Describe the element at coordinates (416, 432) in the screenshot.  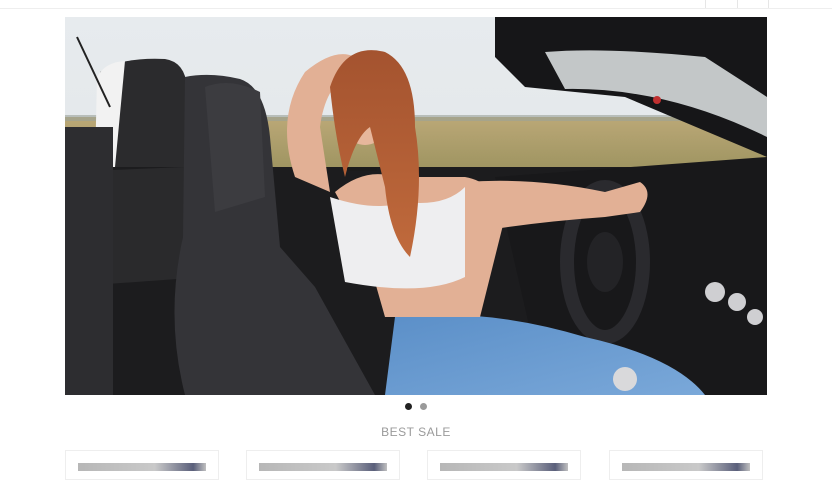
I see `best-sale-title: BEST SALE` at that location.